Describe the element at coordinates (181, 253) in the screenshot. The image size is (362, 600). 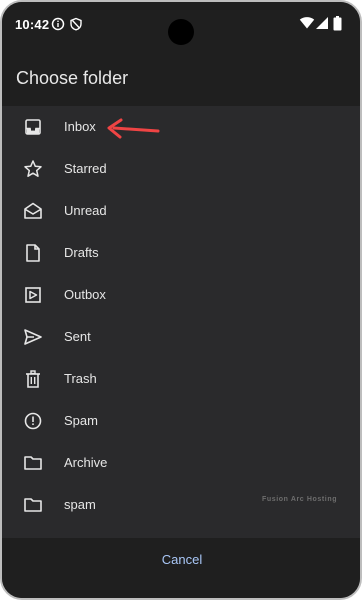
I see `folder-item-drafts: Drafts` at that location.